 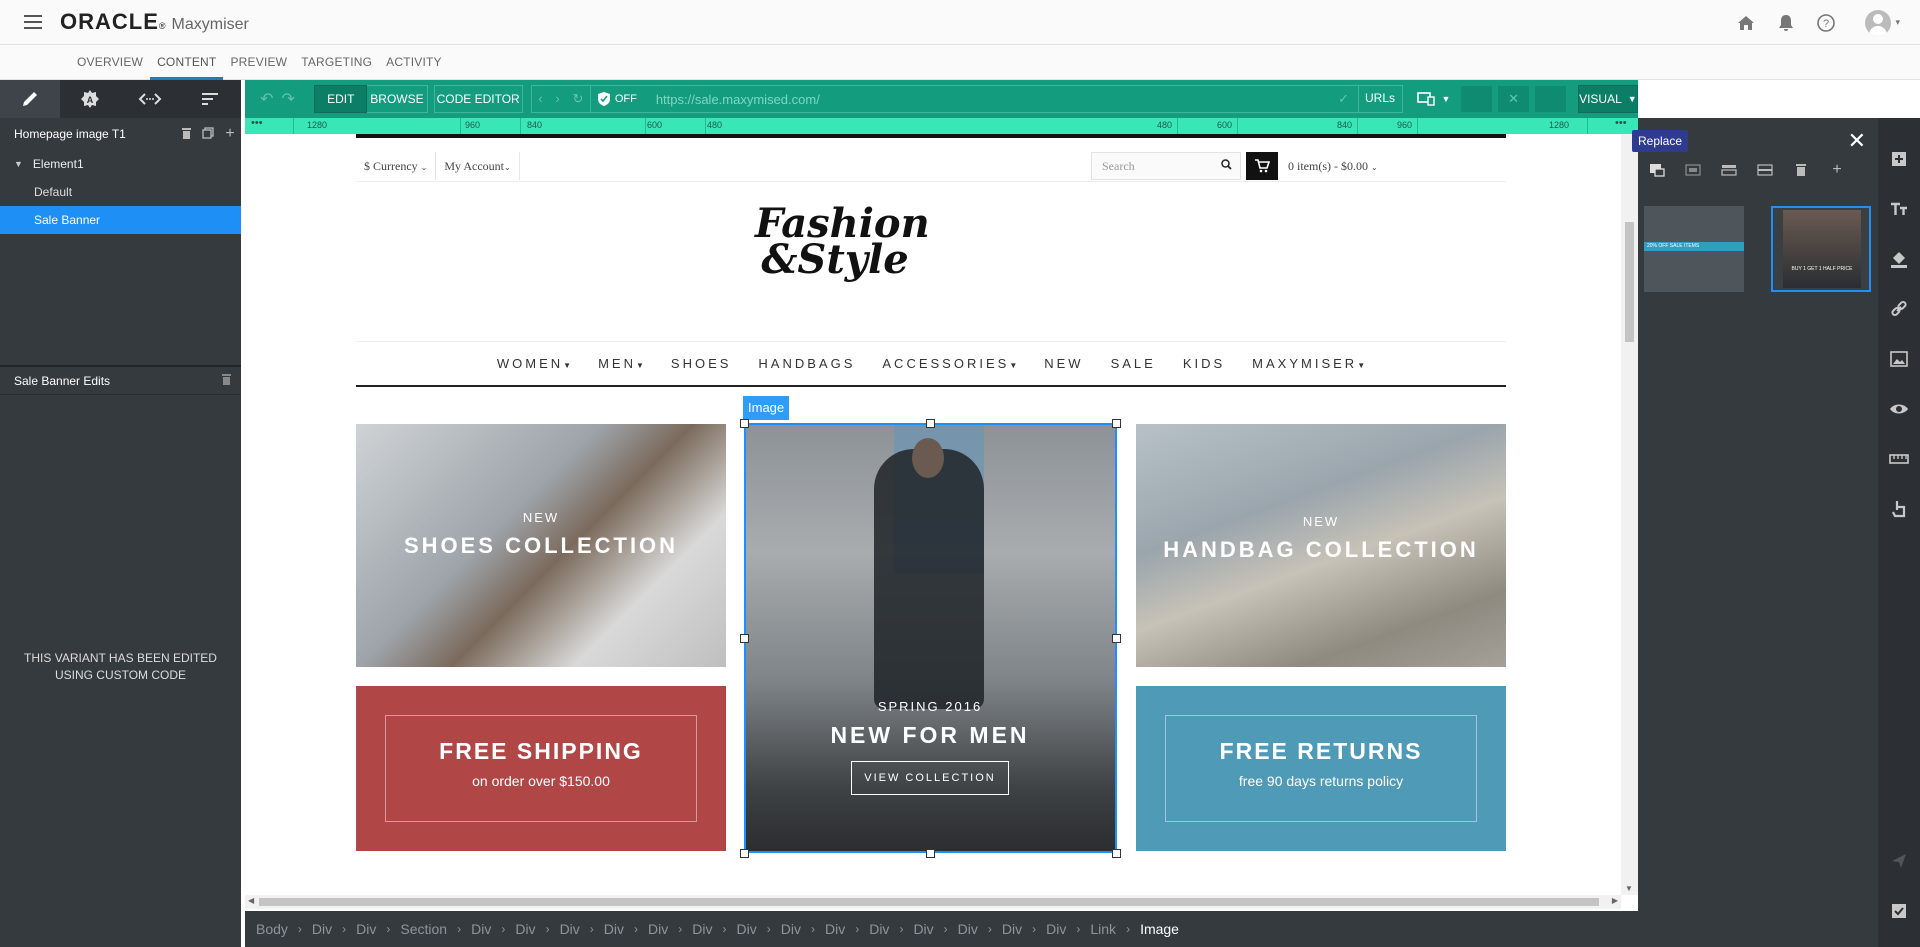 I want to click on handbag-collection-banner: NEW HANDBAG COLLECTION, so click(x=1321, y=545).